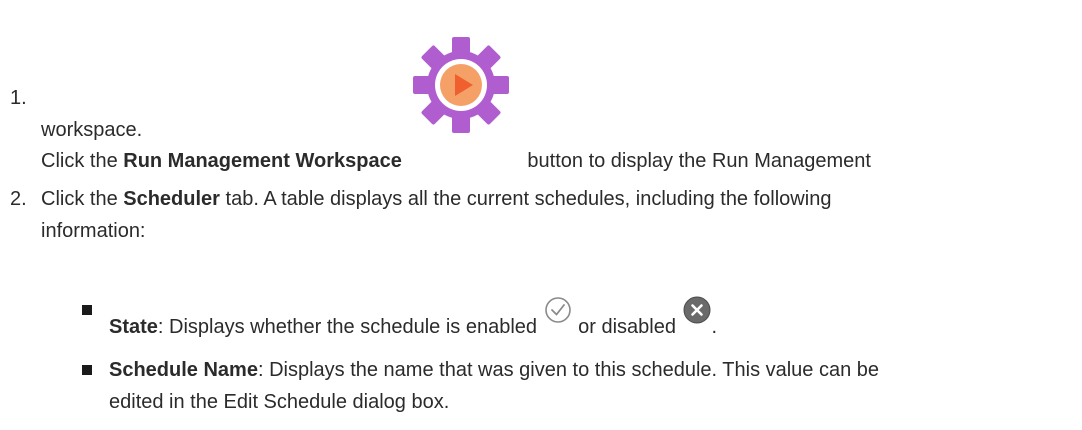 The height and width of the screenshot is (430, 1082). I want to click on bullet-schedule-name-continuation: edited in the Edit Schedule dialog box., so click(279, 402).